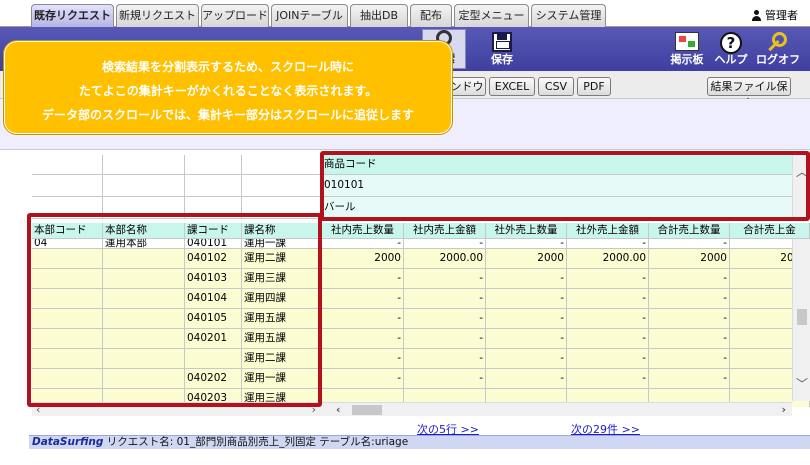 Image resolution: width=810 pixels, height=465 pixels. What do you see at coordinates (431, 15) in the screenshot?
I see `tab-distribution: 配布` at bounding box center [431, 15].